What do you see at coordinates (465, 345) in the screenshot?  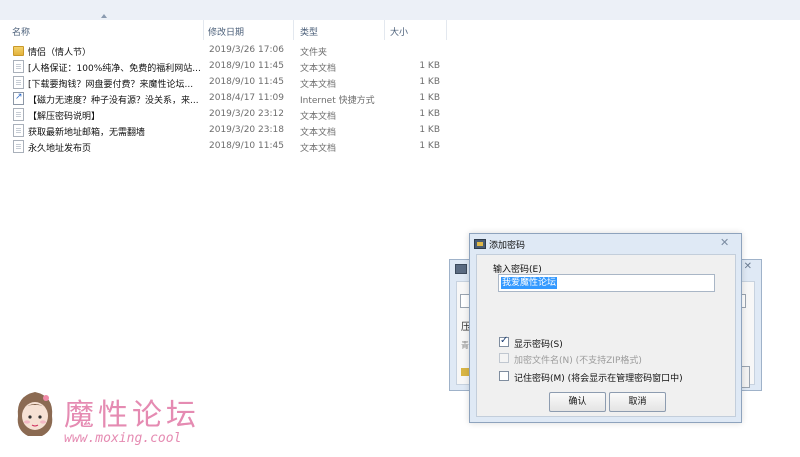 I see `background-label: 青` at bounding box center [465, 345].